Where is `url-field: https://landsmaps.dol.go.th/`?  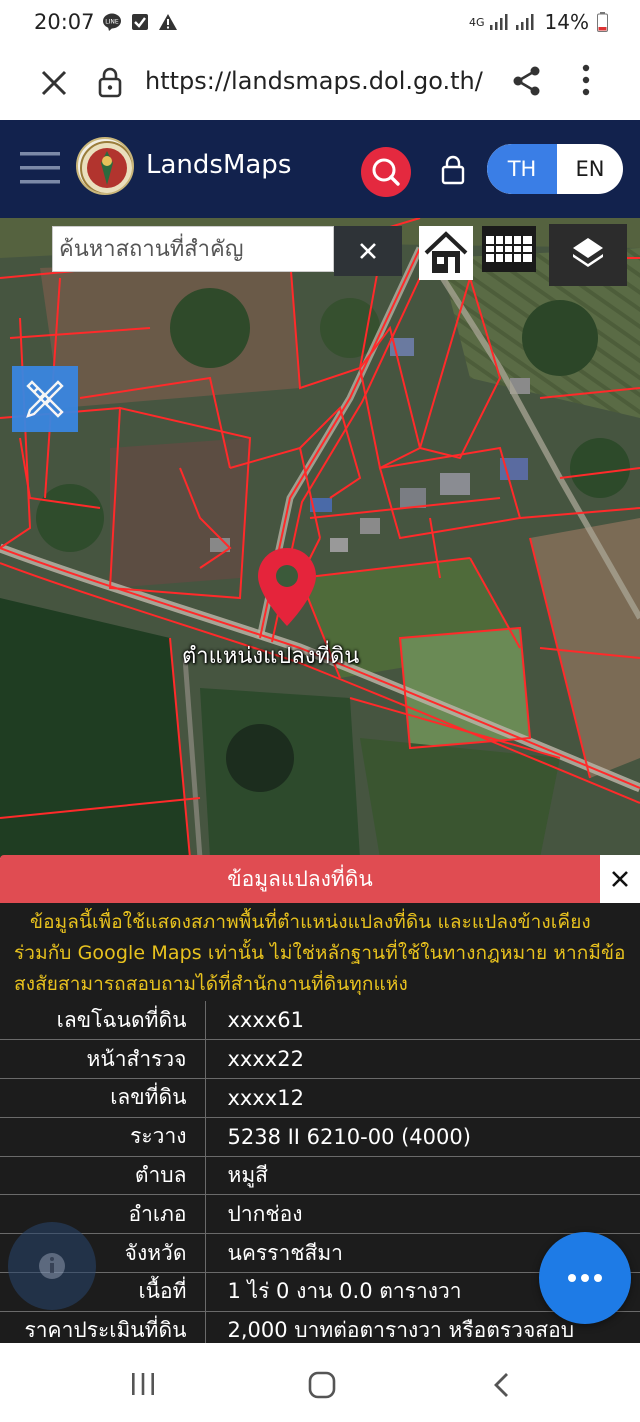 url-field: https://landsmaps.dol.go.th/ is located at coordinates (314, 81).